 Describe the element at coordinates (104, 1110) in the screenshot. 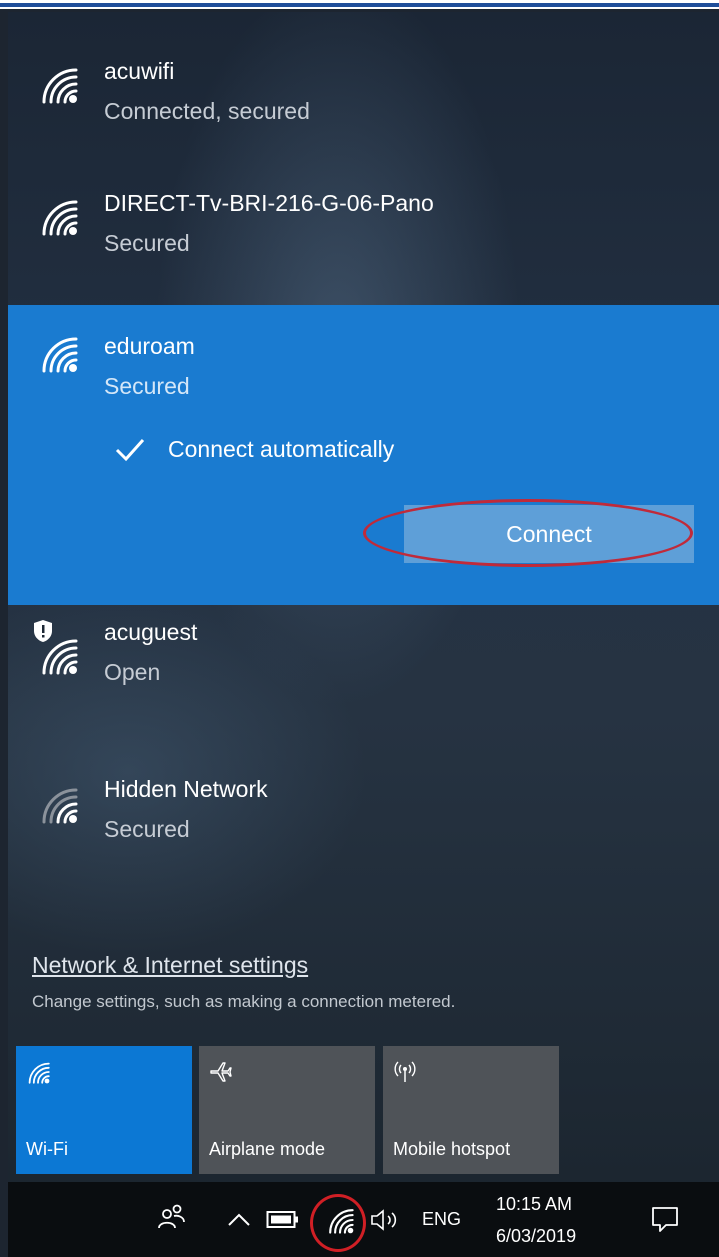

I see `wifi-tile: Wi-Fi` at that location.